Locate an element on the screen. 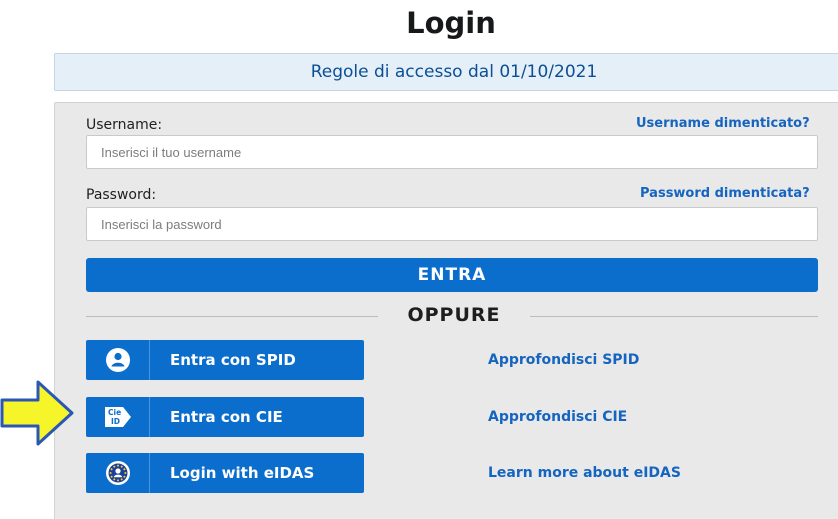 Image resolution: width=838 pixels, height=519 pixels. password-forgot-link: Password dimenticata? is located at coordinates (725, 193).